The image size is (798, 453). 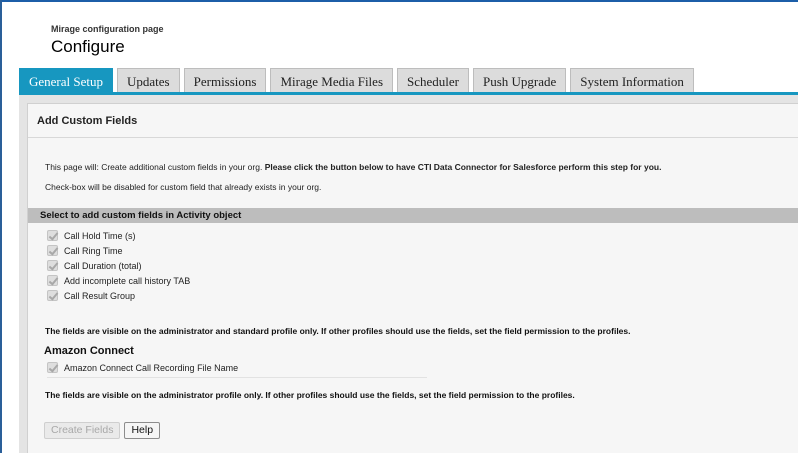 I want to click on tab-updates: Updates, so click(x=148, y=80).